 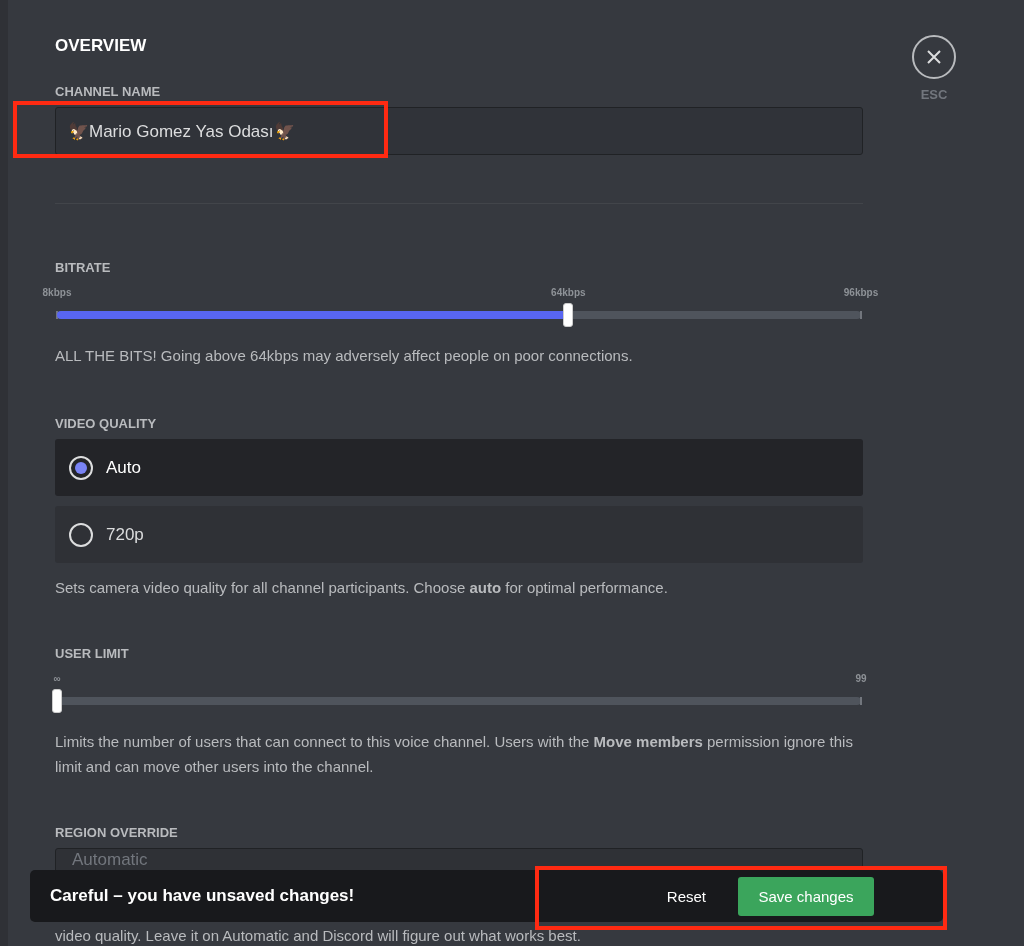 I want to click on tick-label: 64kbps, so click(x=568, y=292).